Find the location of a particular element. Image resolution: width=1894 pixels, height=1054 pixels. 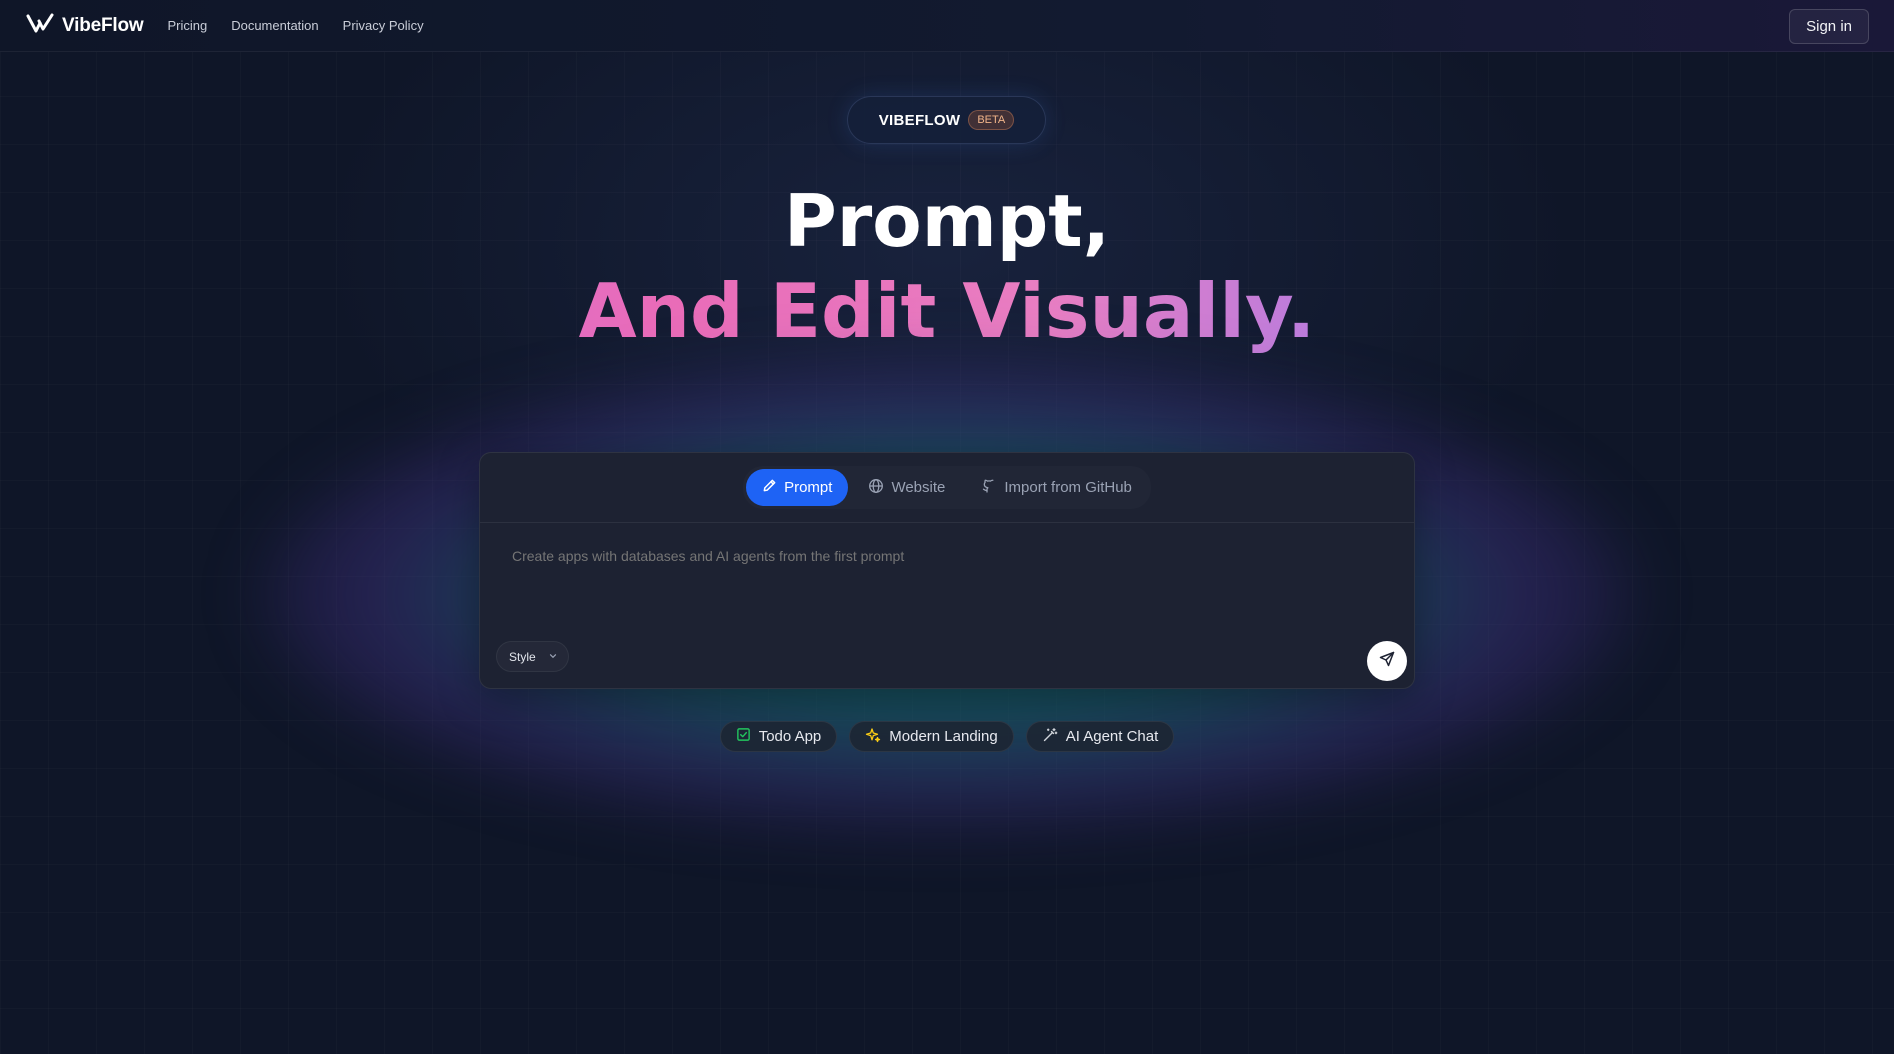

tab-website: Website is located at coordinates (906, 487).